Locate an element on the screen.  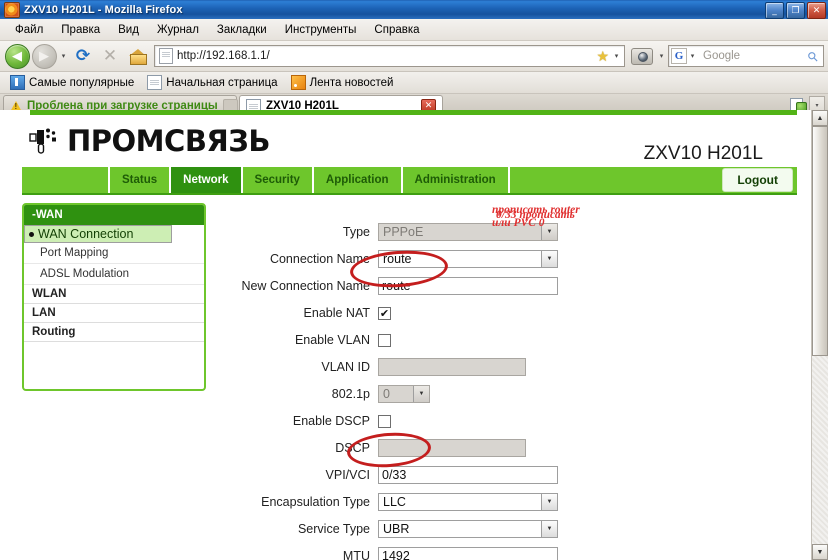
annotation-line-1: 0/33 прописать is located at coordinates (535, 215).